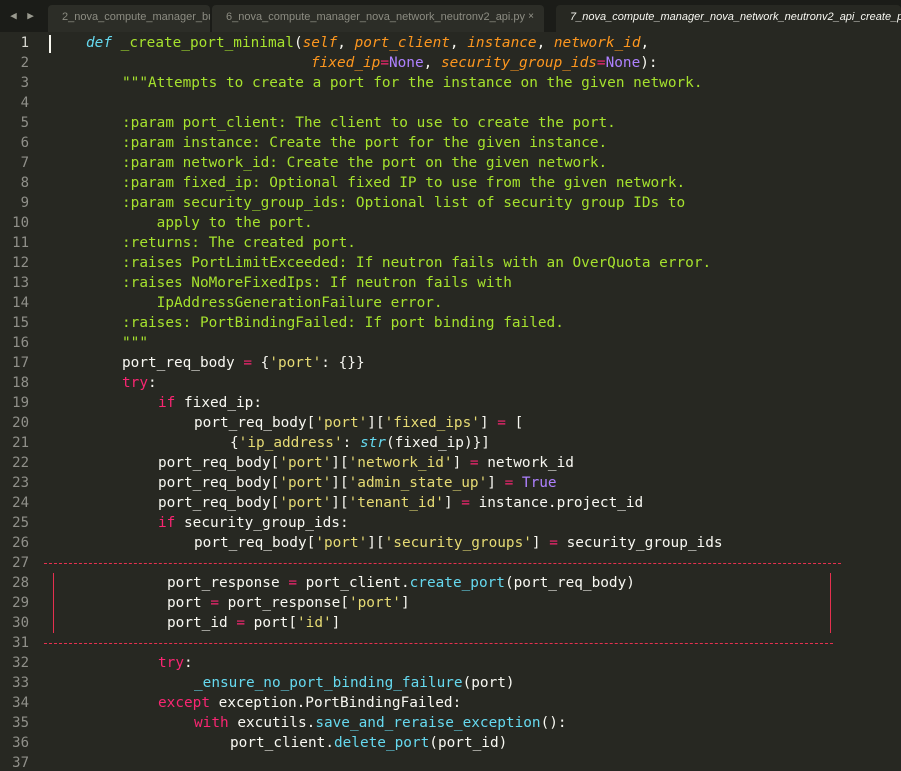 Image resolution: width=901 pixels, height=771 pixels. What do you see at coordinates (184, 603) in the screenshot?
I see `identifier: port` at bounding box center [184, 603].